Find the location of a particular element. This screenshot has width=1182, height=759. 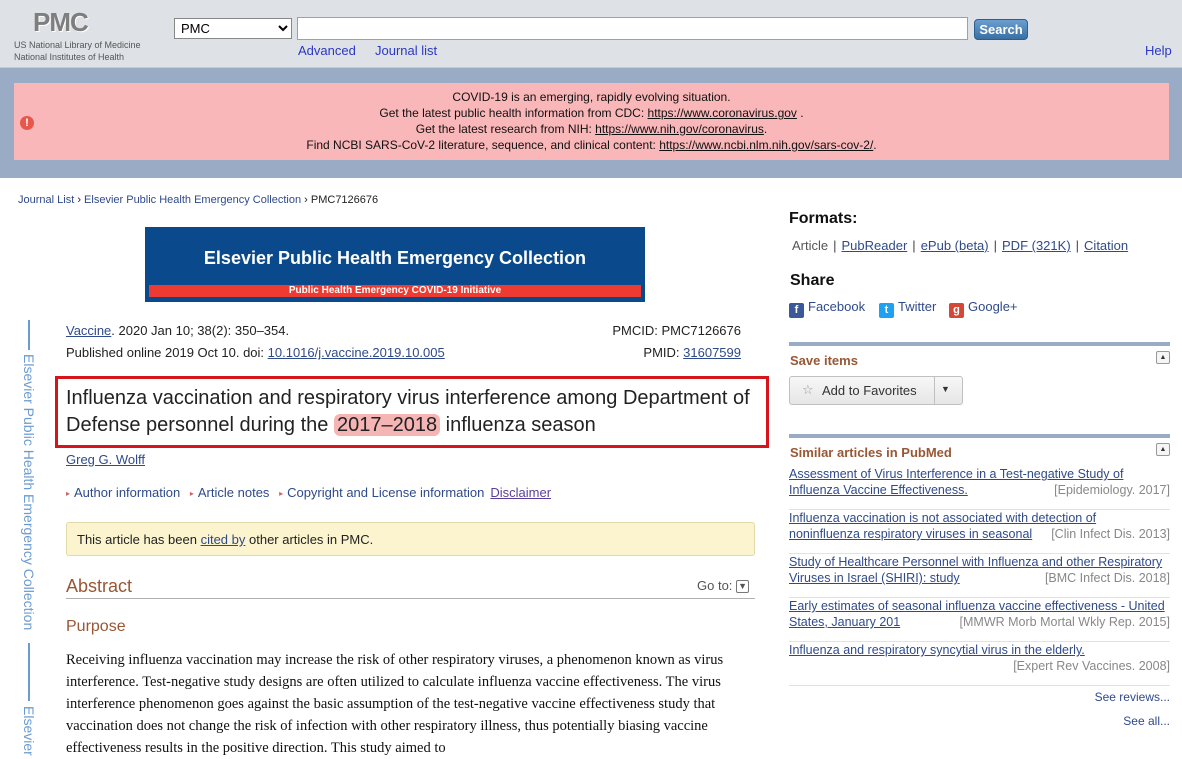

share-twitter: t Twitter is located at coordinates (907, 308).